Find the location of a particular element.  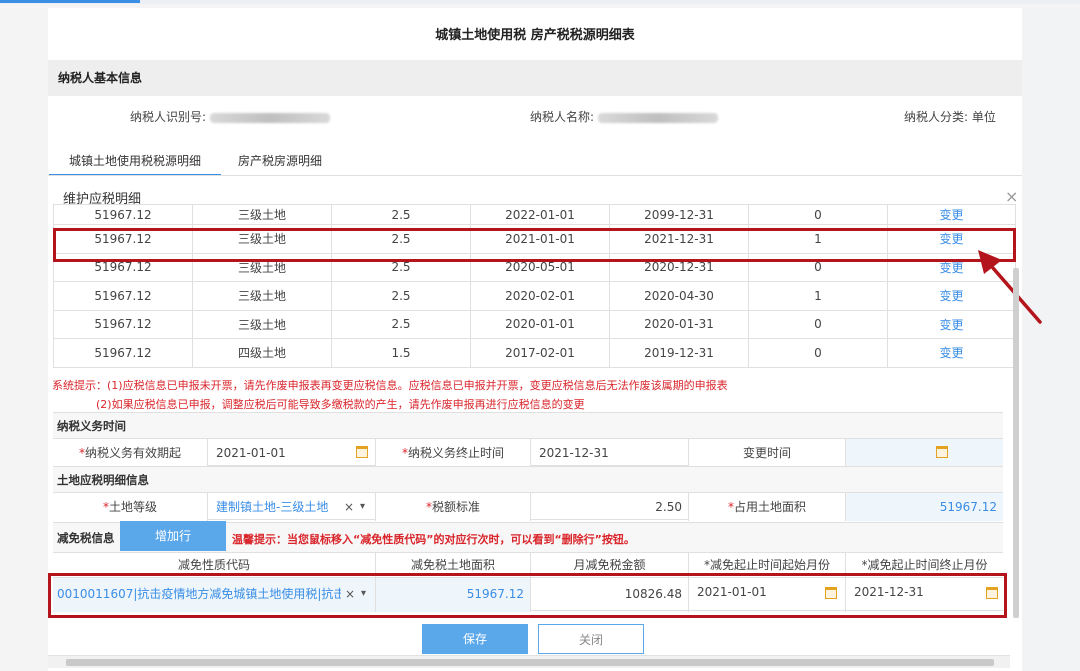

horizontal-scrollbar is located at coordinates (529, 661).